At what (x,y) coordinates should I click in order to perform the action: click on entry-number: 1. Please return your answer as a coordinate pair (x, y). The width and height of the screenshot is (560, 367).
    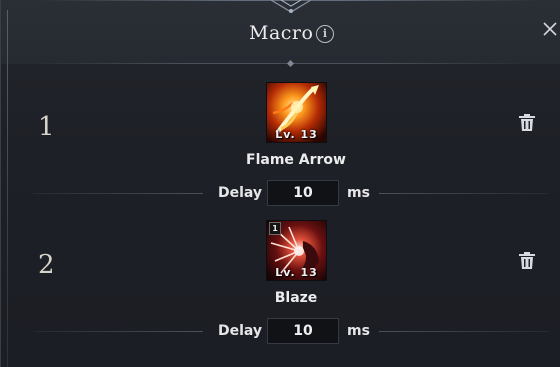
    Looking at the image, I should click on (46, 127).